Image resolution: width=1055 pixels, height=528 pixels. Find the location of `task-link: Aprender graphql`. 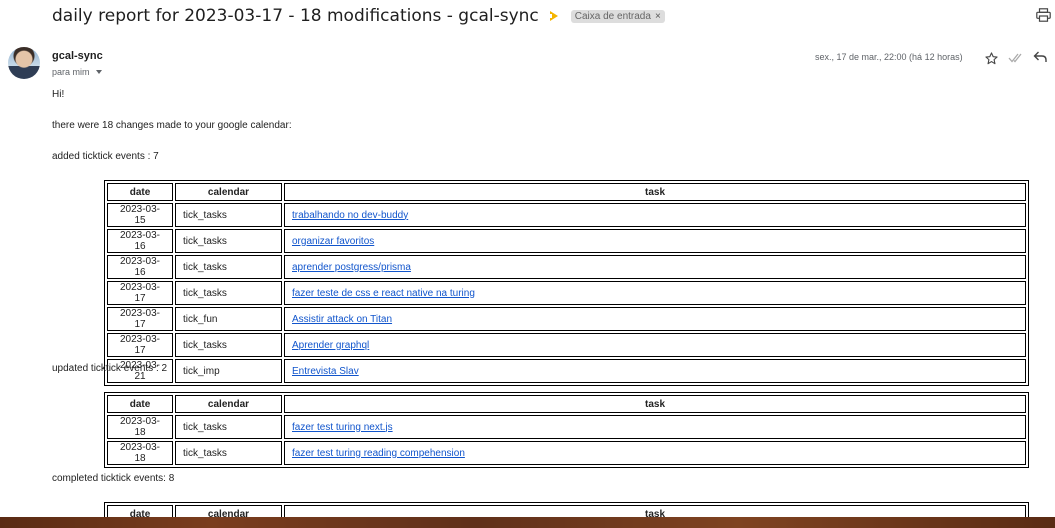

task-link: Aprender graphql is located at coordinates (330, 345).